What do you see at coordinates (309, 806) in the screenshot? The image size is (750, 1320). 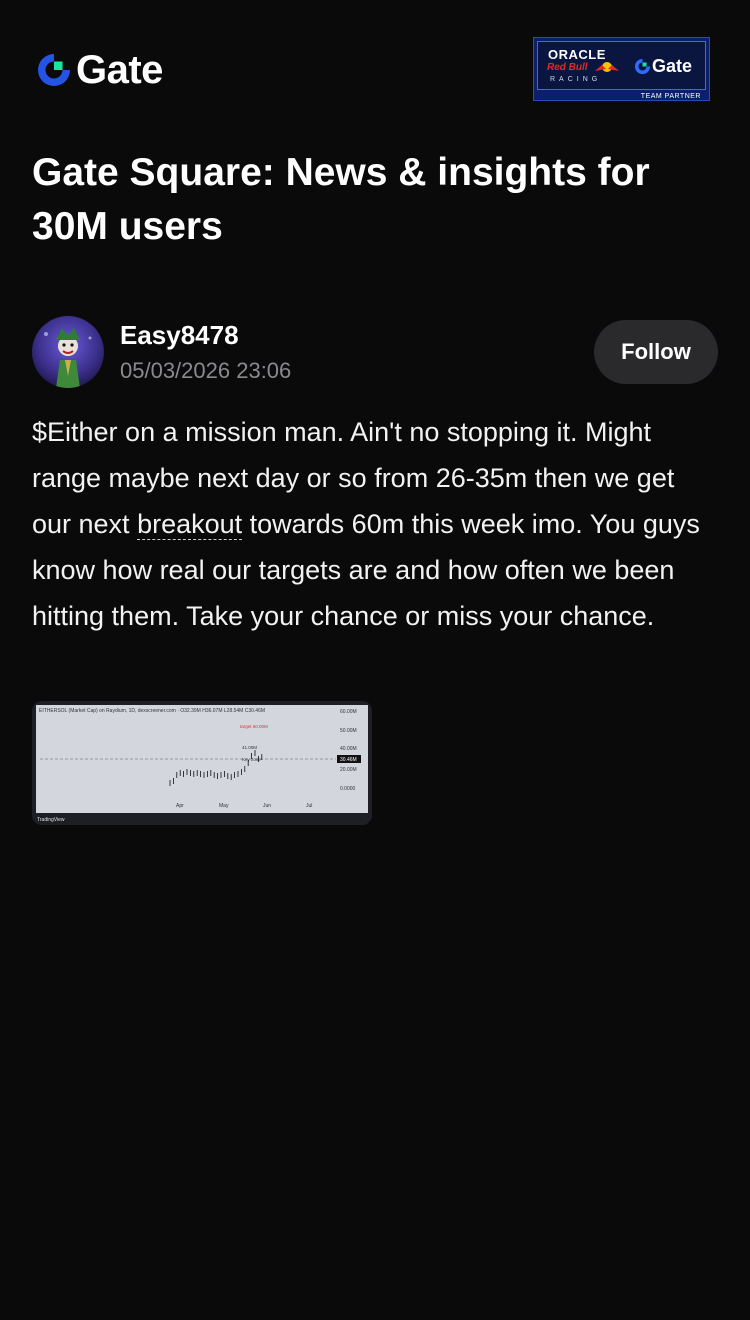 I see `x-tick-label: Jul` at bounding box center [309, 806].